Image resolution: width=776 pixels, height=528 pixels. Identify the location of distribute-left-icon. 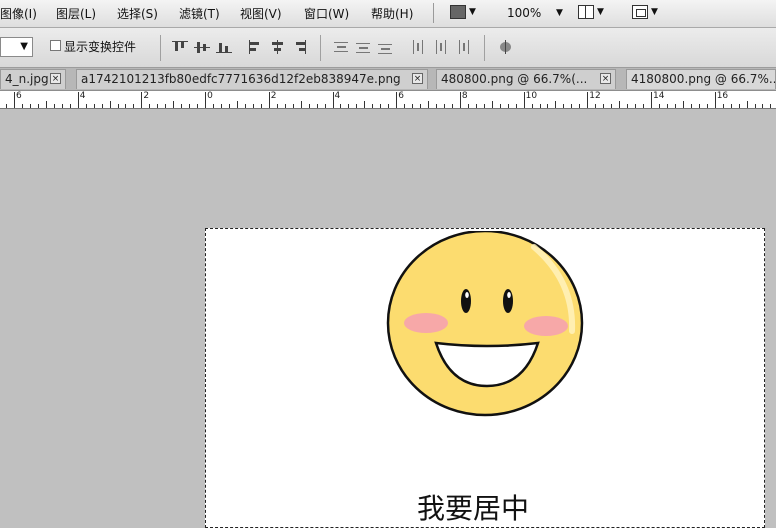
(419, 47).